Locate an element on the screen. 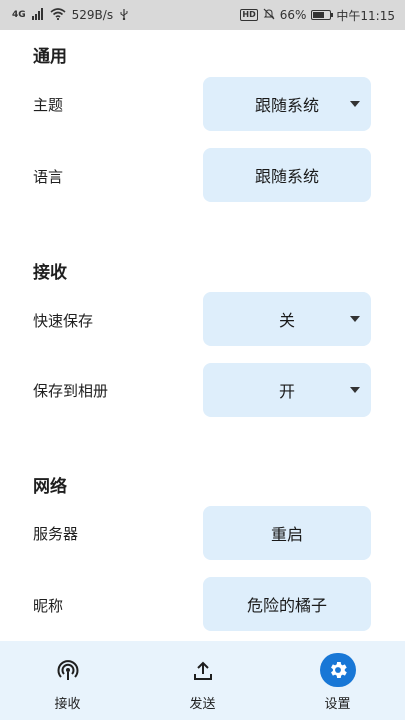  nav-item-receive: 接收 is located at coordinates (67, 680).